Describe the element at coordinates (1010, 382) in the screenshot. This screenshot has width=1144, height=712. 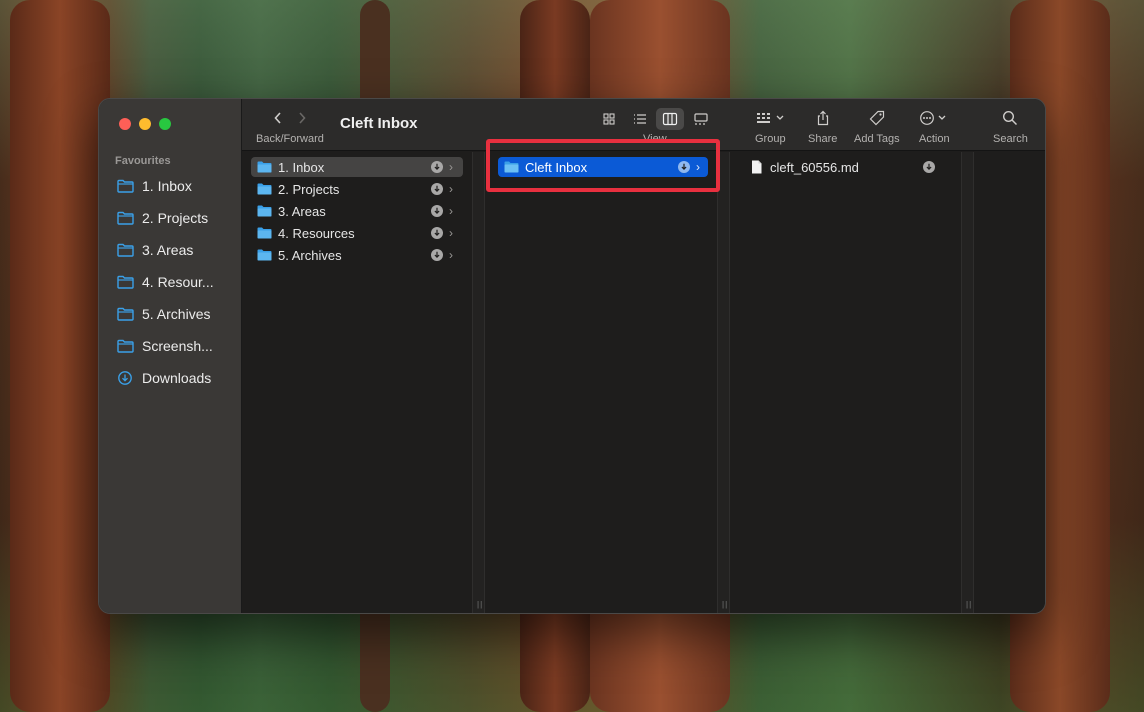
I see `column-four` at that location.